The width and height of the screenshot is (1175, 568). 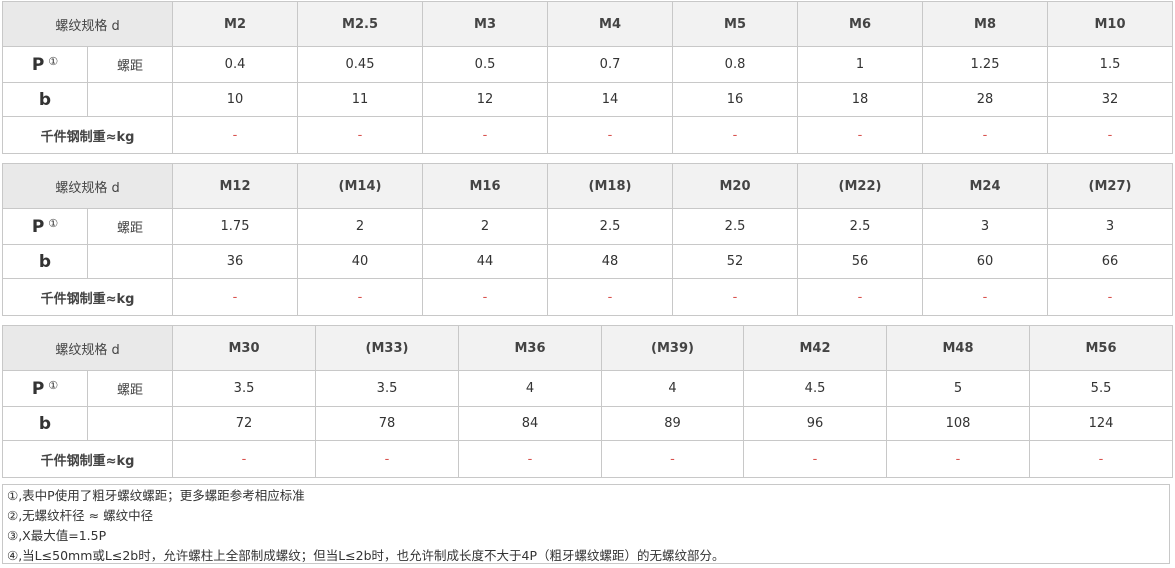 I want to click on pitch-row: P① 螺距 3.5 3.5 4 4 4.5 5 5.5, so click(x=588, y=388).